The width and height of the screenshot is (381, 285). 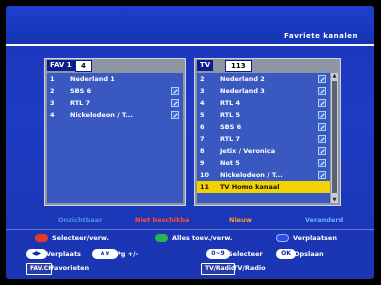 I want to click on channel-name: RTL 4, so click(x=230, y=103).